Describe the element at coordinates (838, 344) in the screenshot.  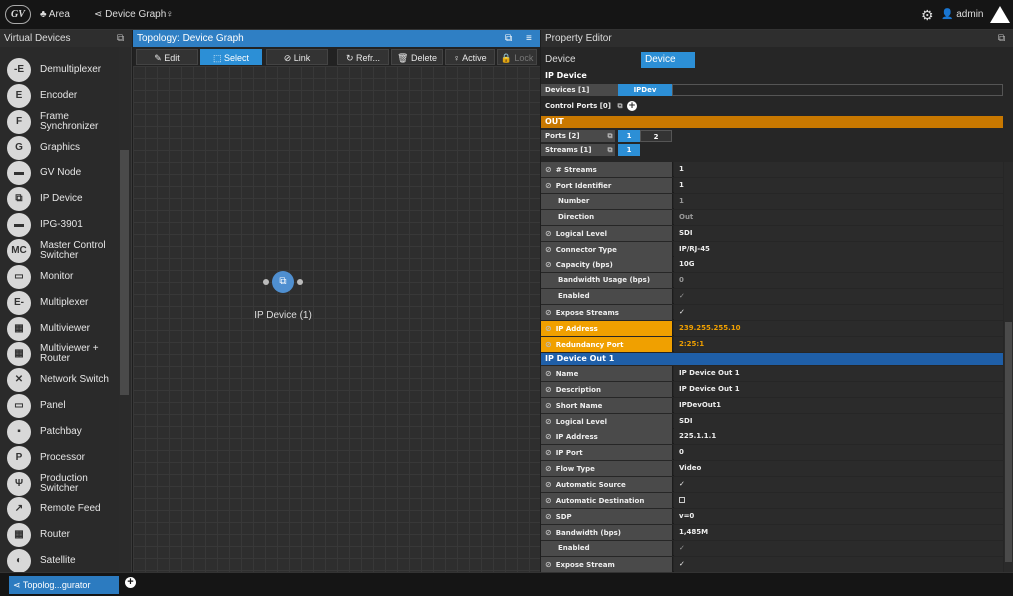
I see `property-value: 2:25:1` at that location.